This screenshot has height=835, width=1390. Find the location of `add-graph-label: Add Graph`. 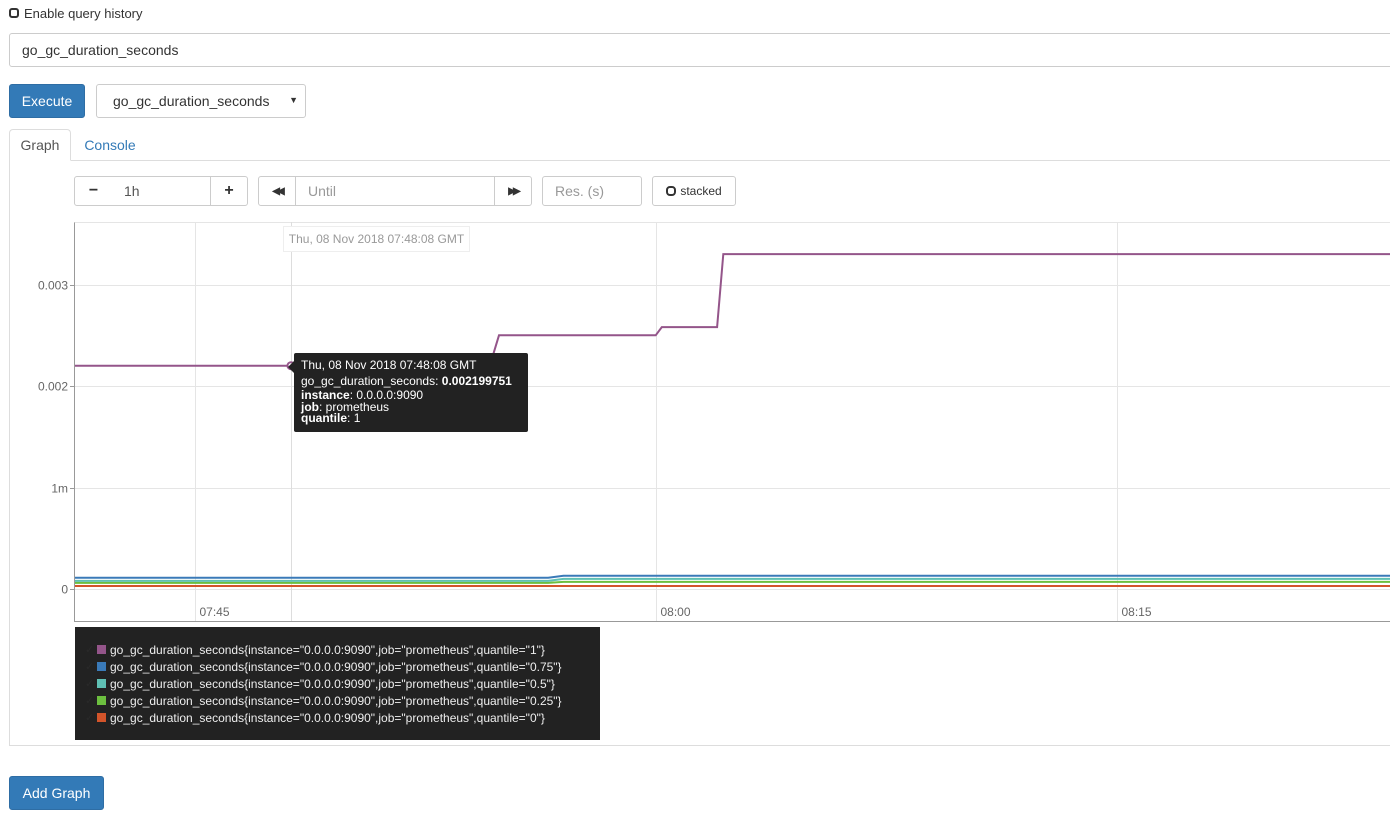

add-graph-label: Add Graph is located at coordinates (56, 793).